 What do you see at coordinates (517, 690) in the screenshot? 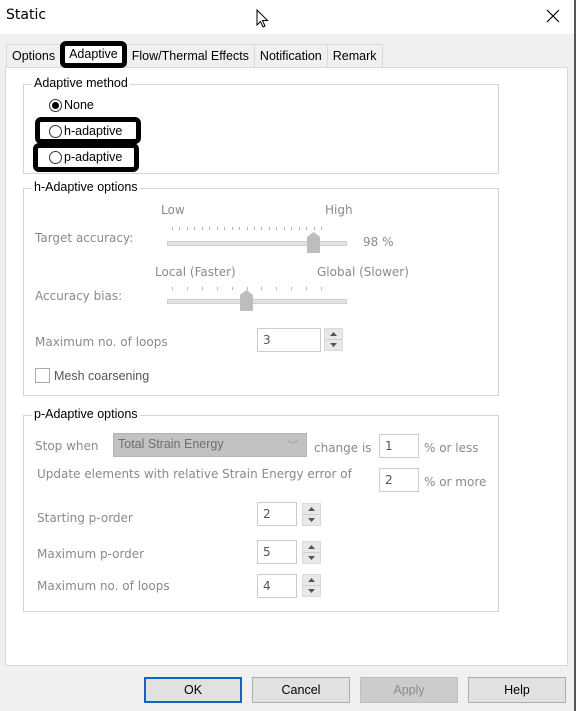
I see `help-button: Help` at bounding box center [517, 690].